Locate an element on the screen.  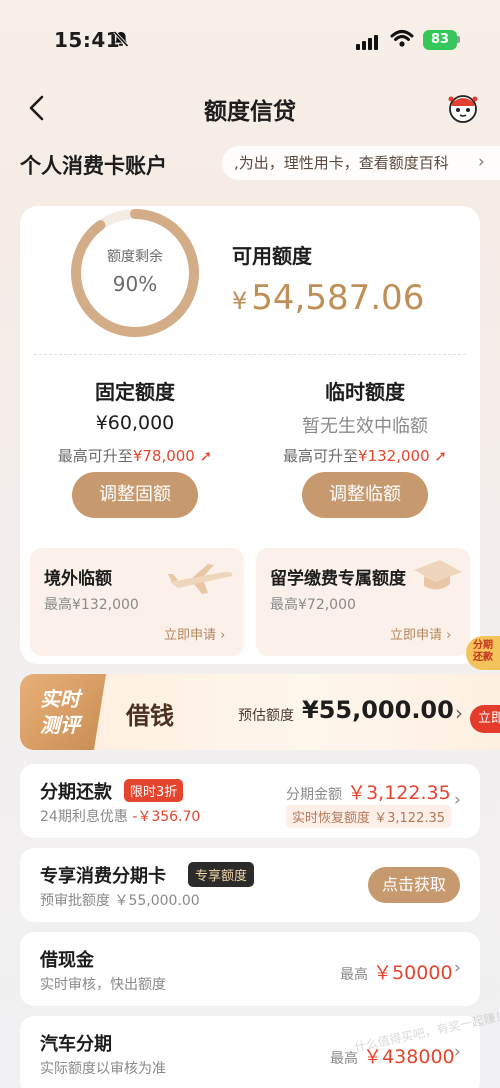
cash-max-row: 最高 ￥50000 is located at coordinates (396, 971).